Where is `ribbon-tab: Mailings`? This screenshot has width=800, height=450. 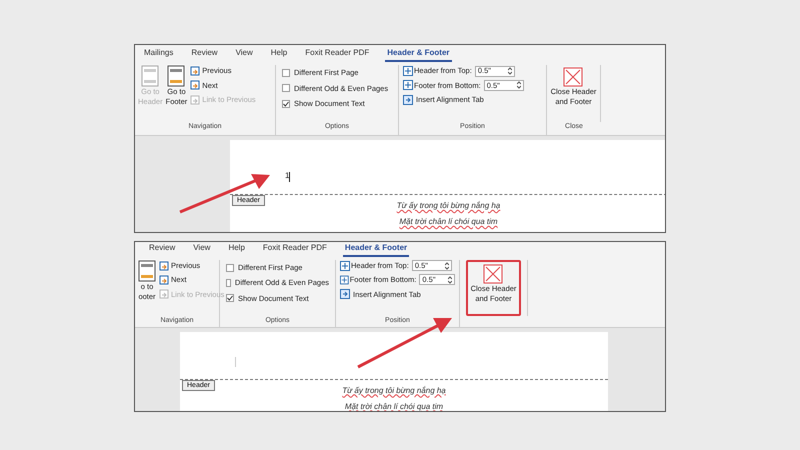 ribbon-tab: Mailings is located at coordinates (159, 54).